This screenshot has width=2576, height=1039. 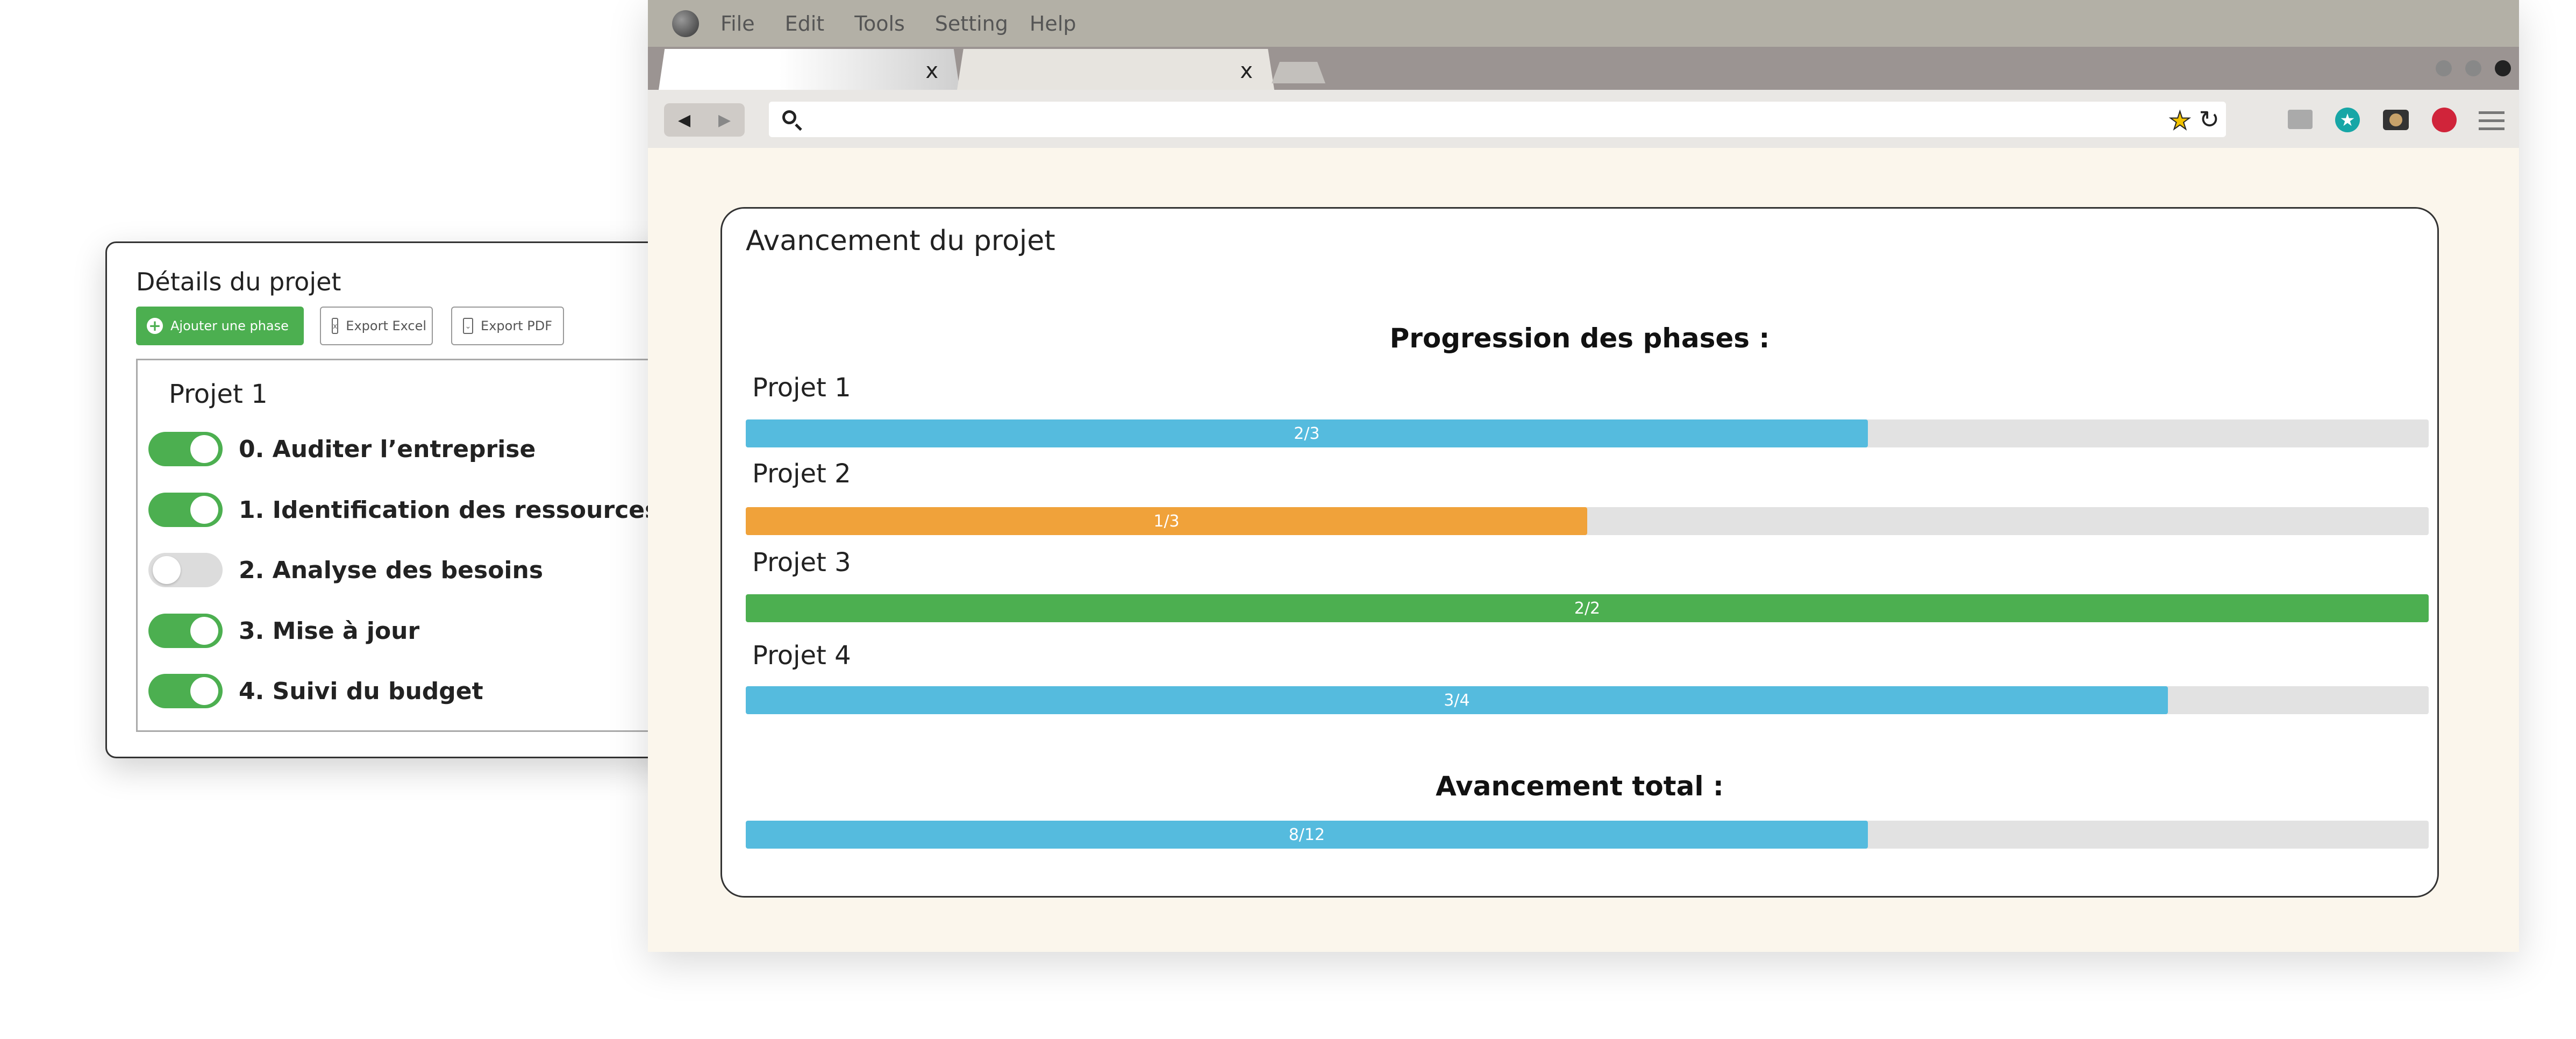 What do you see at coordinates (229, 325) in the screenshot?
I see `add-phase-label: Ajouter une phase` at bounding box center [229, 325].